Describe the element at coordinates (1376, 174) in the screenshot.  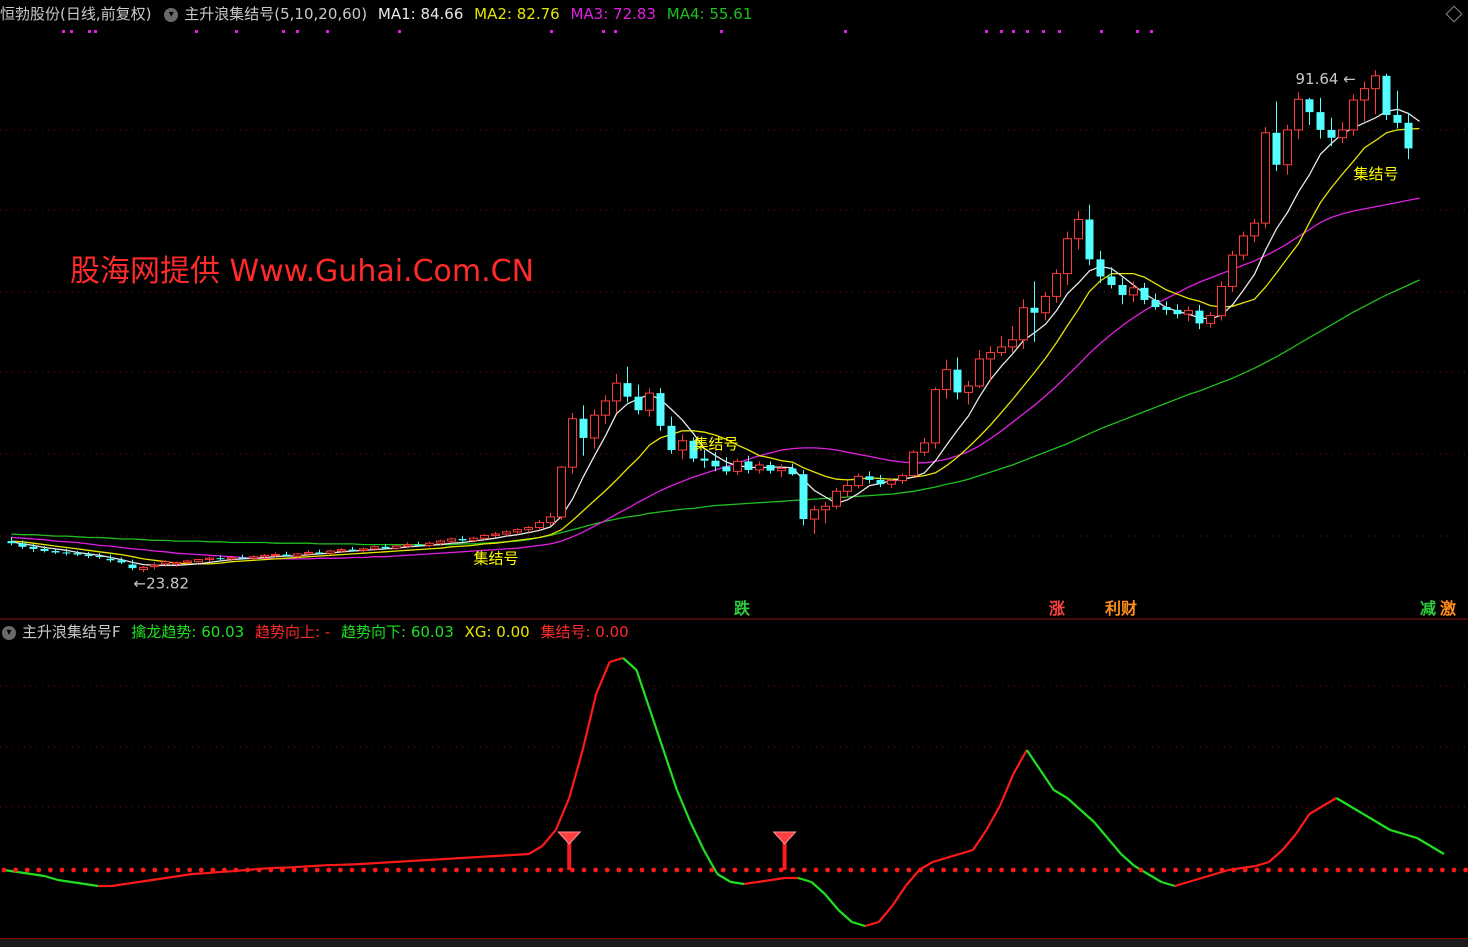
I see `jjh-label: 集结号` at that location.